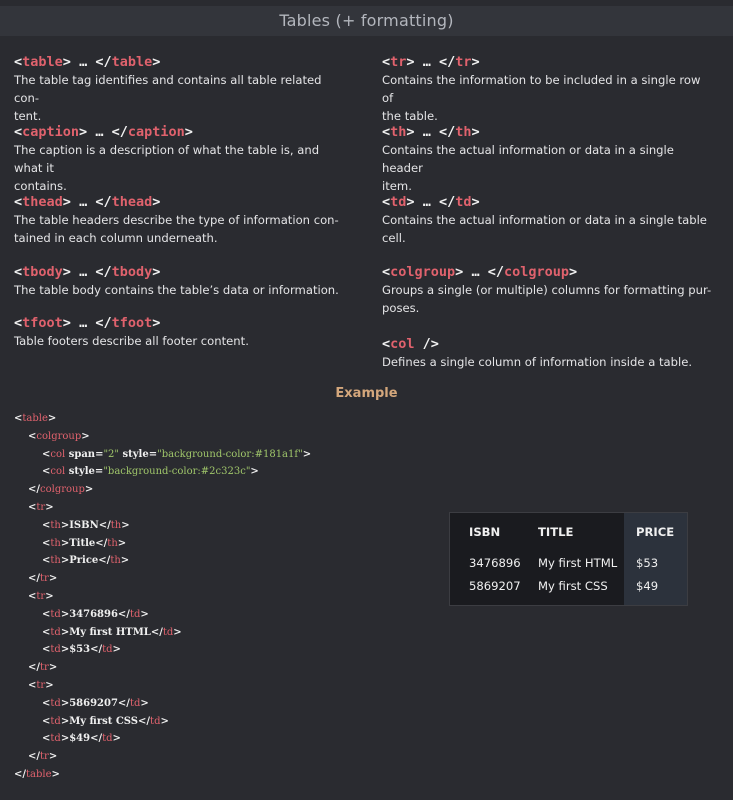  Describe the element at coordinates (647, 562) in the screenshot. I see `cell-price: $53` at that location.